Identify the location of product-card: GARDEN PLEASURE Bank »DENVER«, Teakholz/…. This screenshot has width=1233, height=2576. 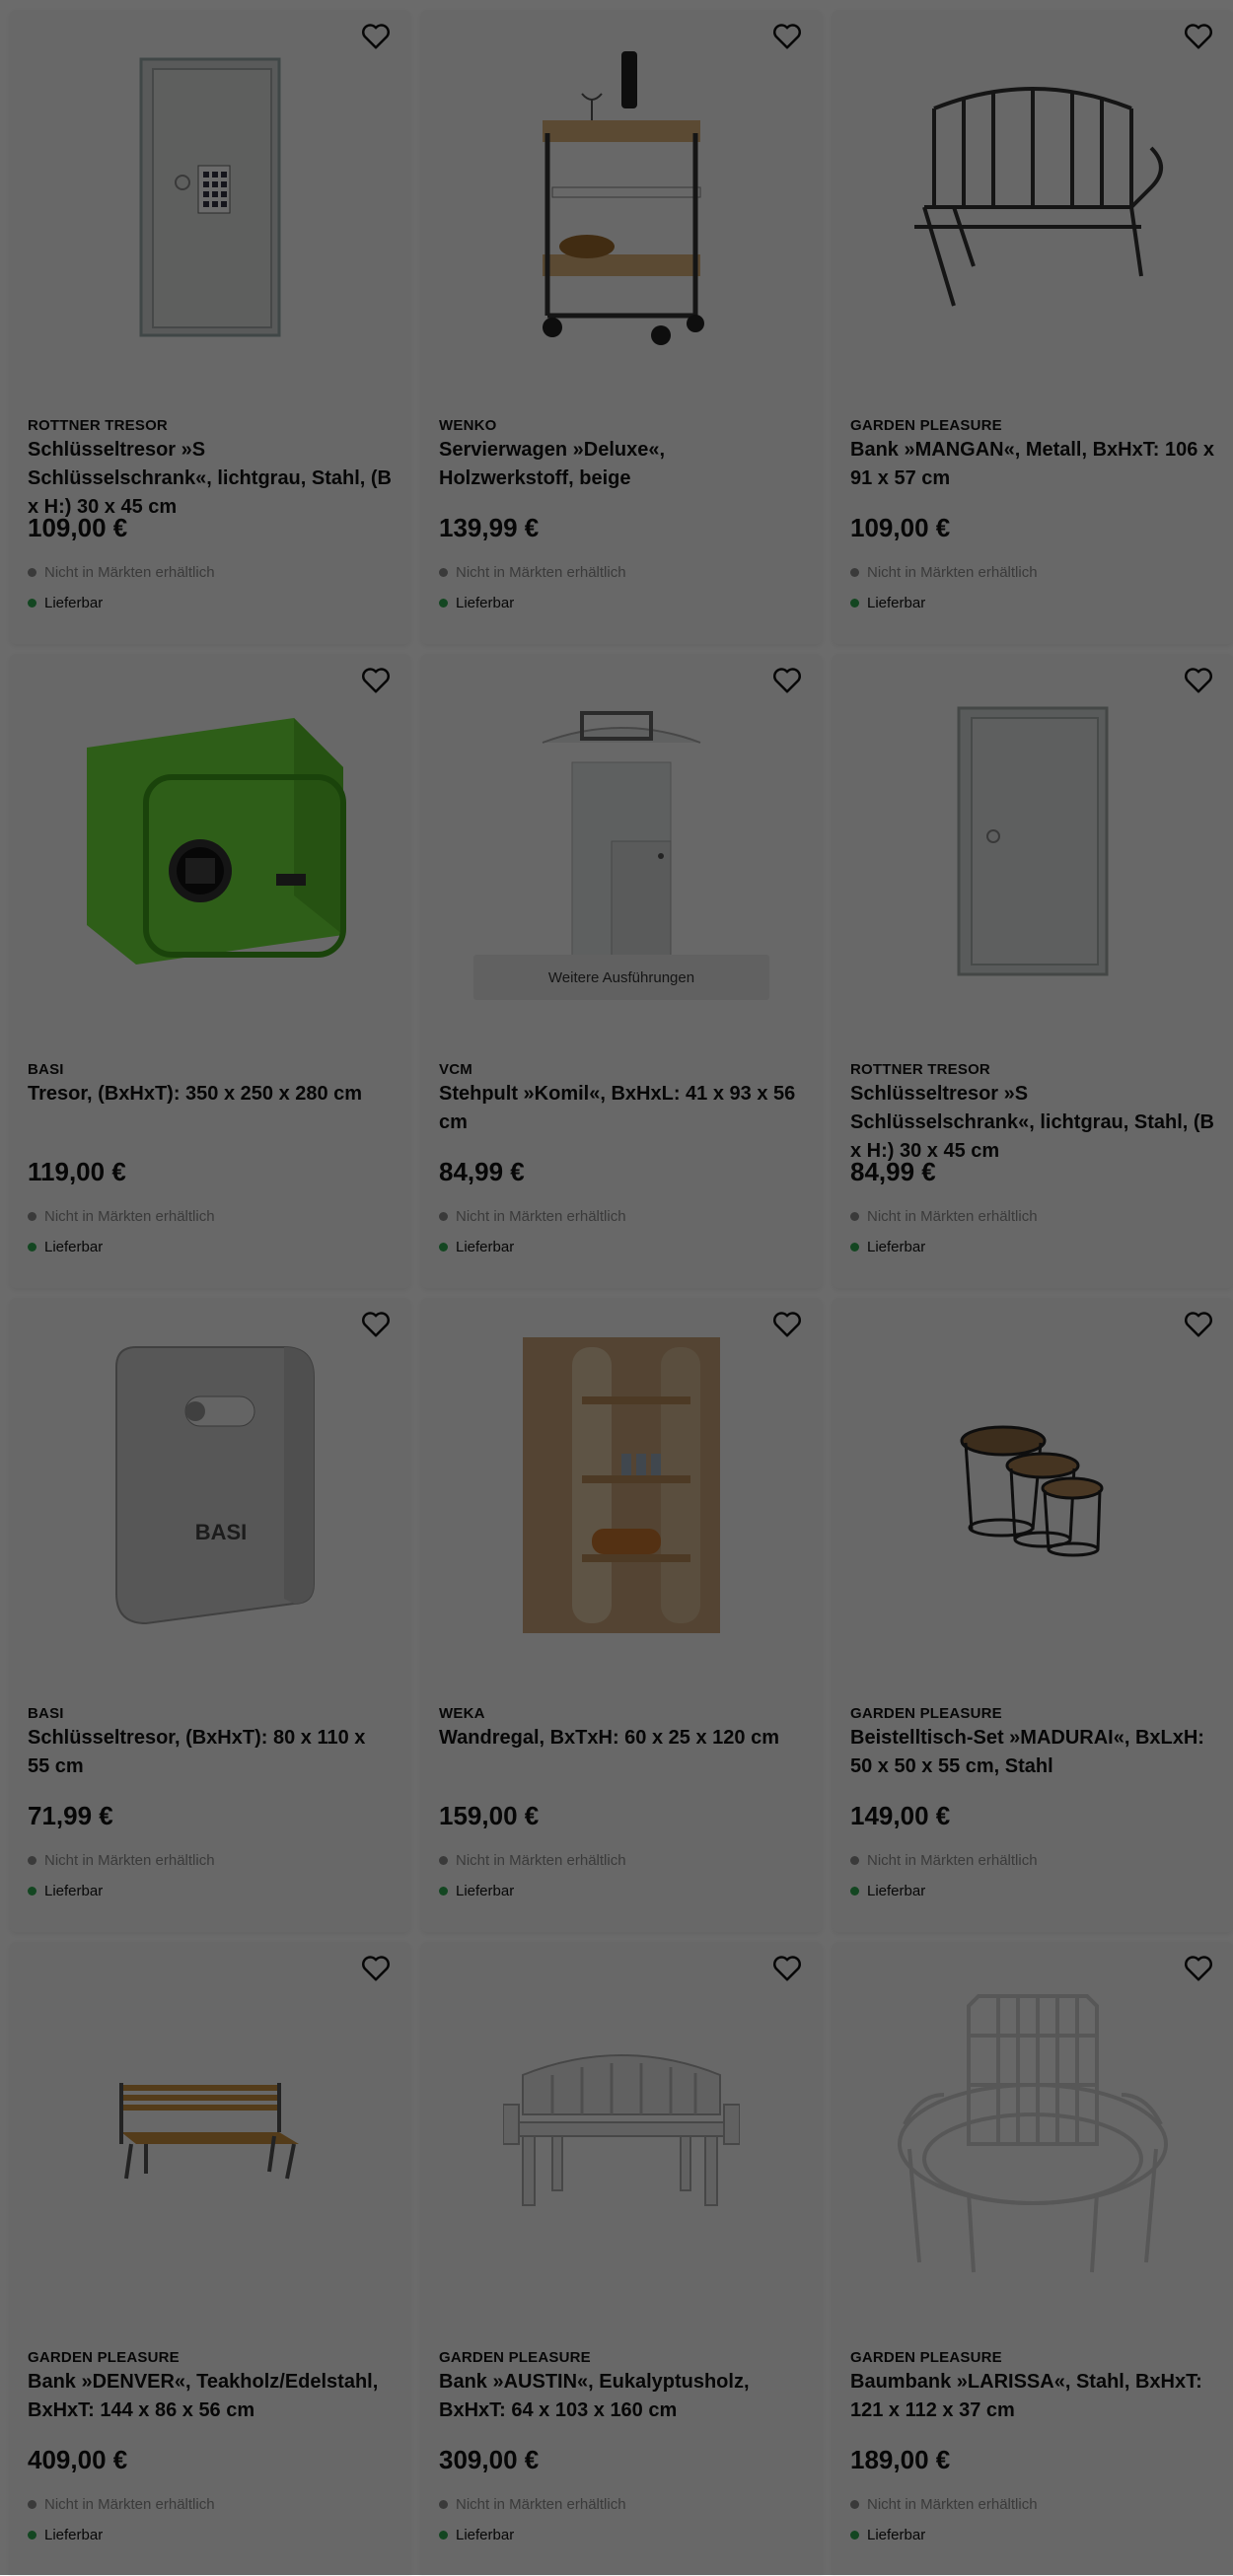
(210, 2259).